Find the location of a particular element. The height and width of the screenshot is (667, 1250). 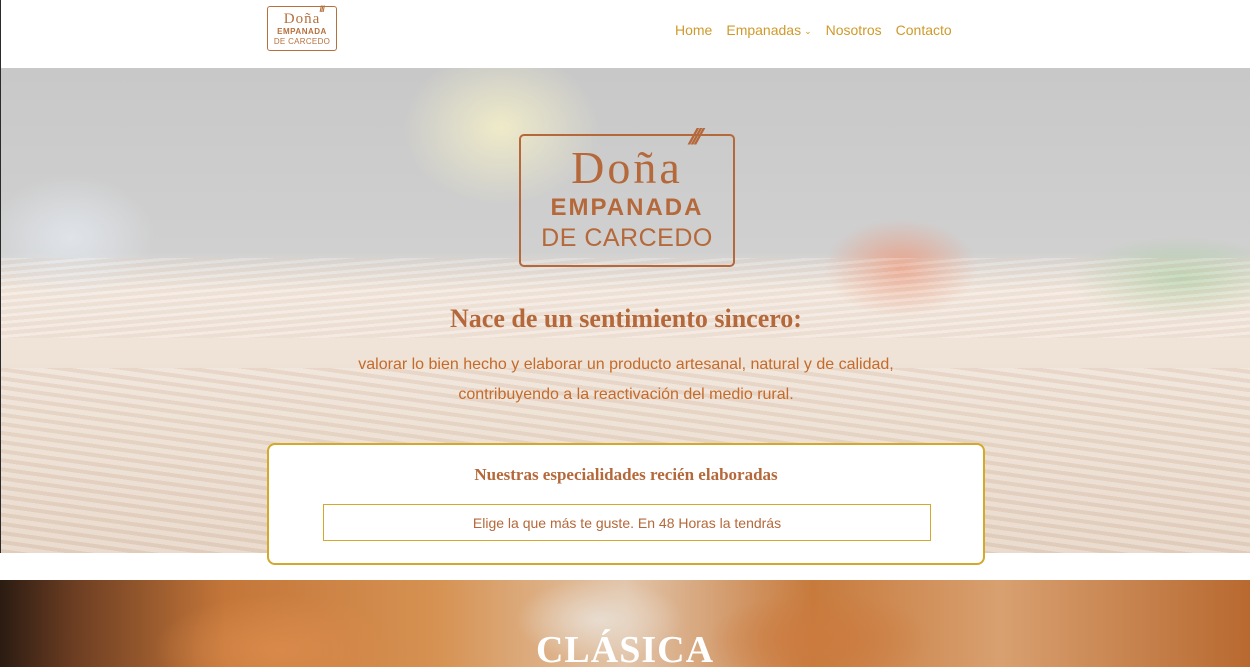

nav-item-empanadas: Empanadas ⌄ is located at coordinates (768, 30).